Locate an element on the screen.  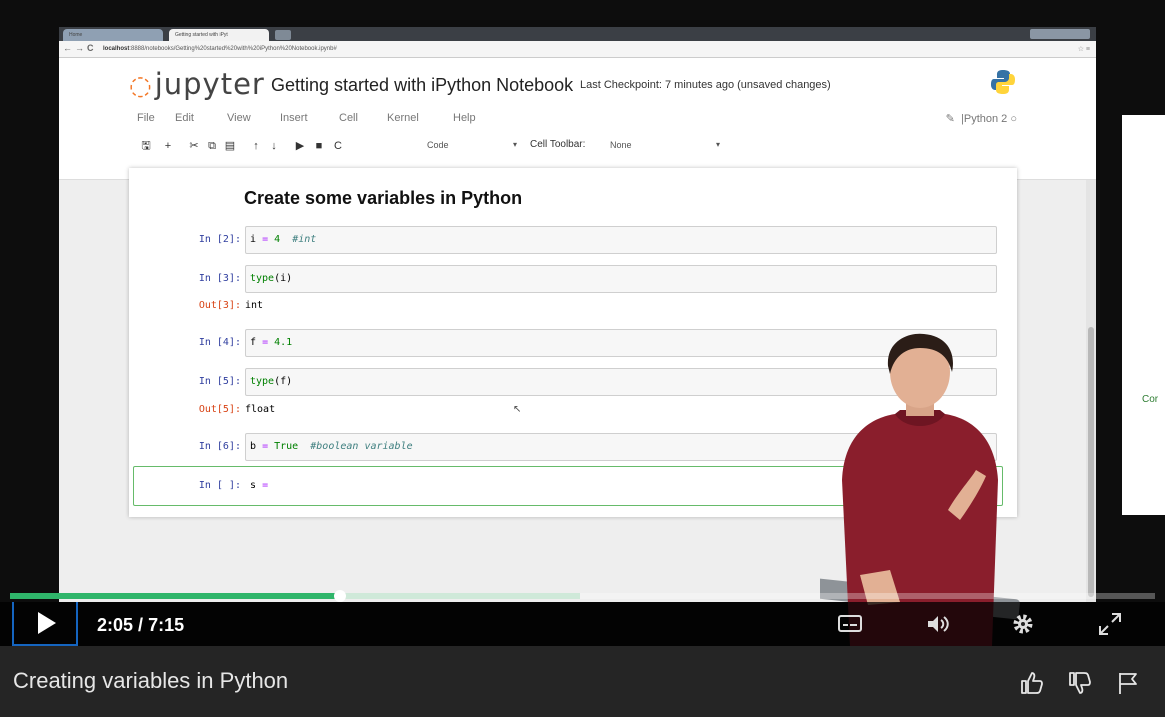
code-var: f is located at coordinates (253, 342).